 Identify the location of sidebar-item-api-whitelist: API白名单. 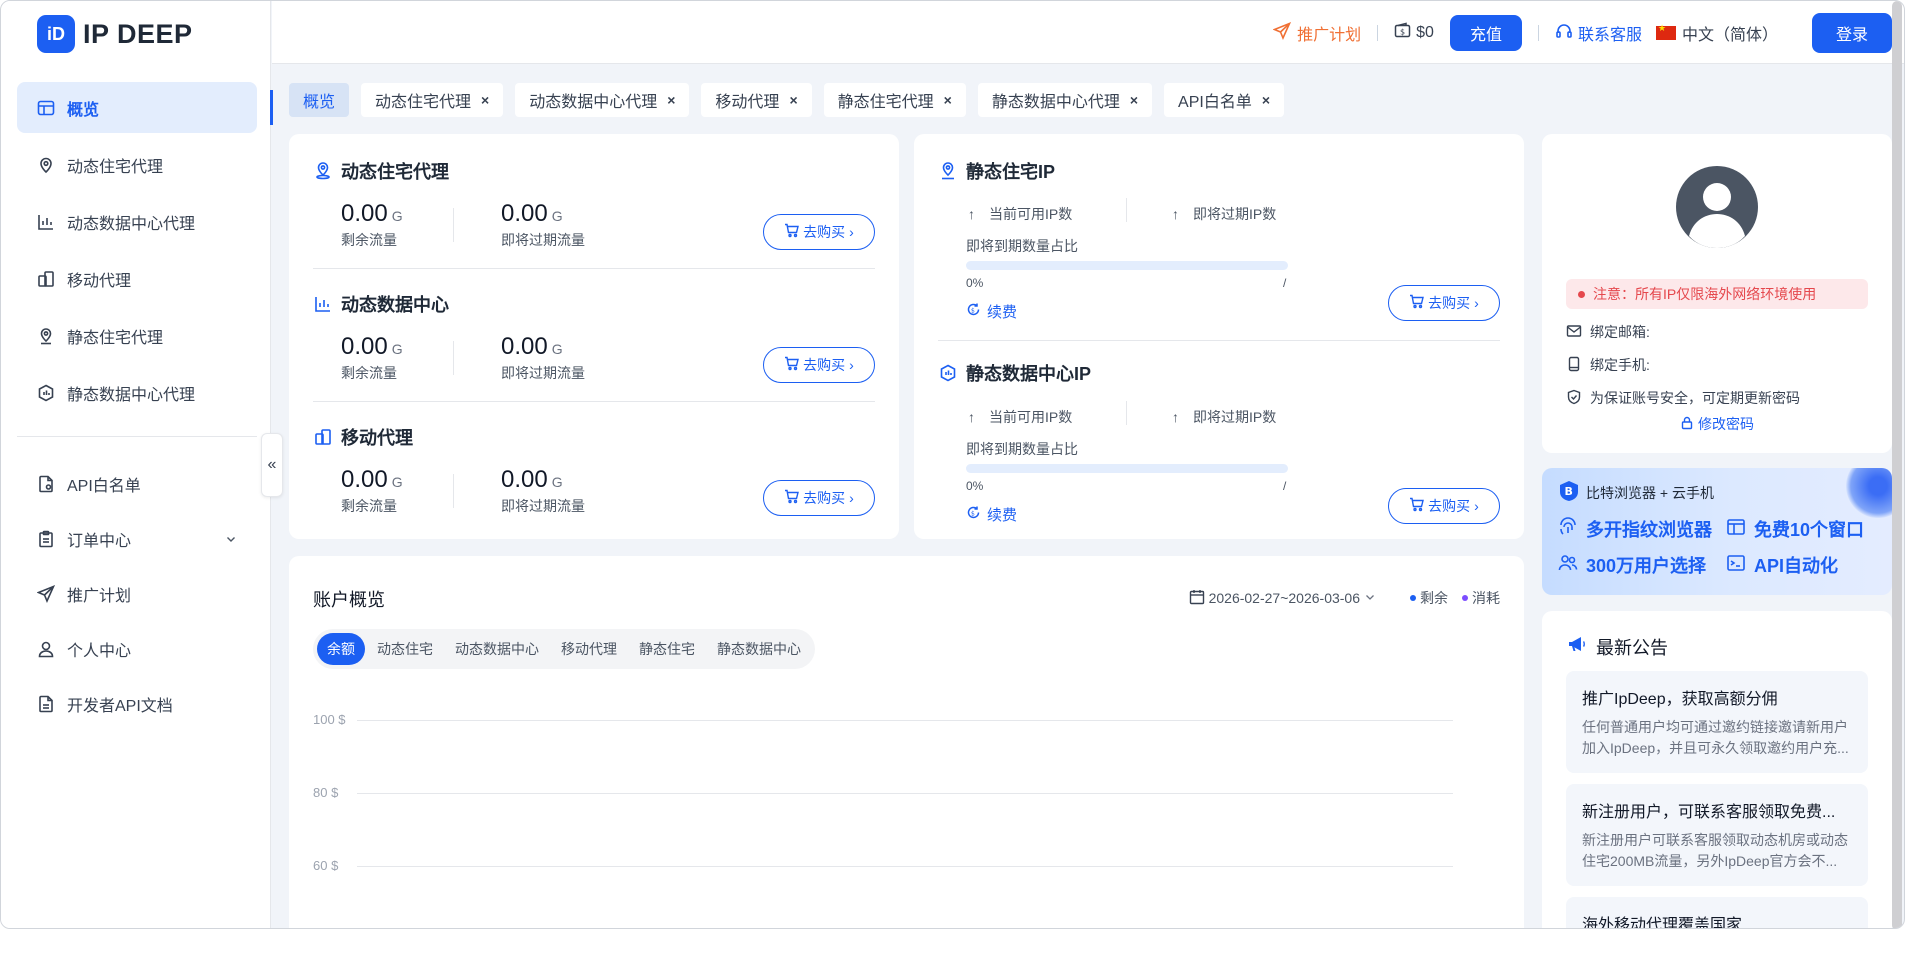
(137, 483).